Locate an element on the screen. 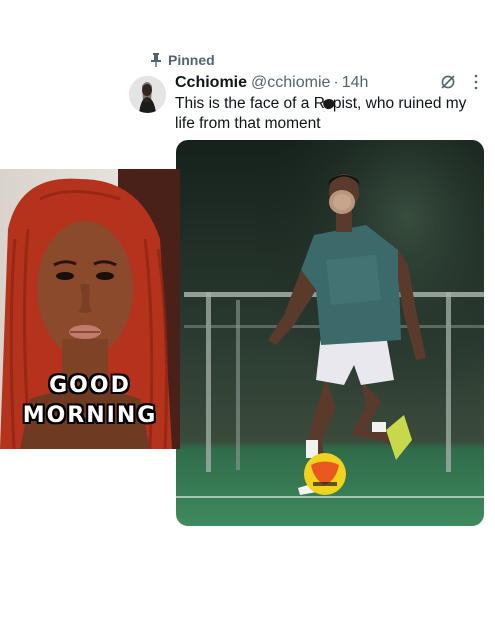 The image size is (495, 619). caption-line-1: GOOD is located at coordinates (90, 385).